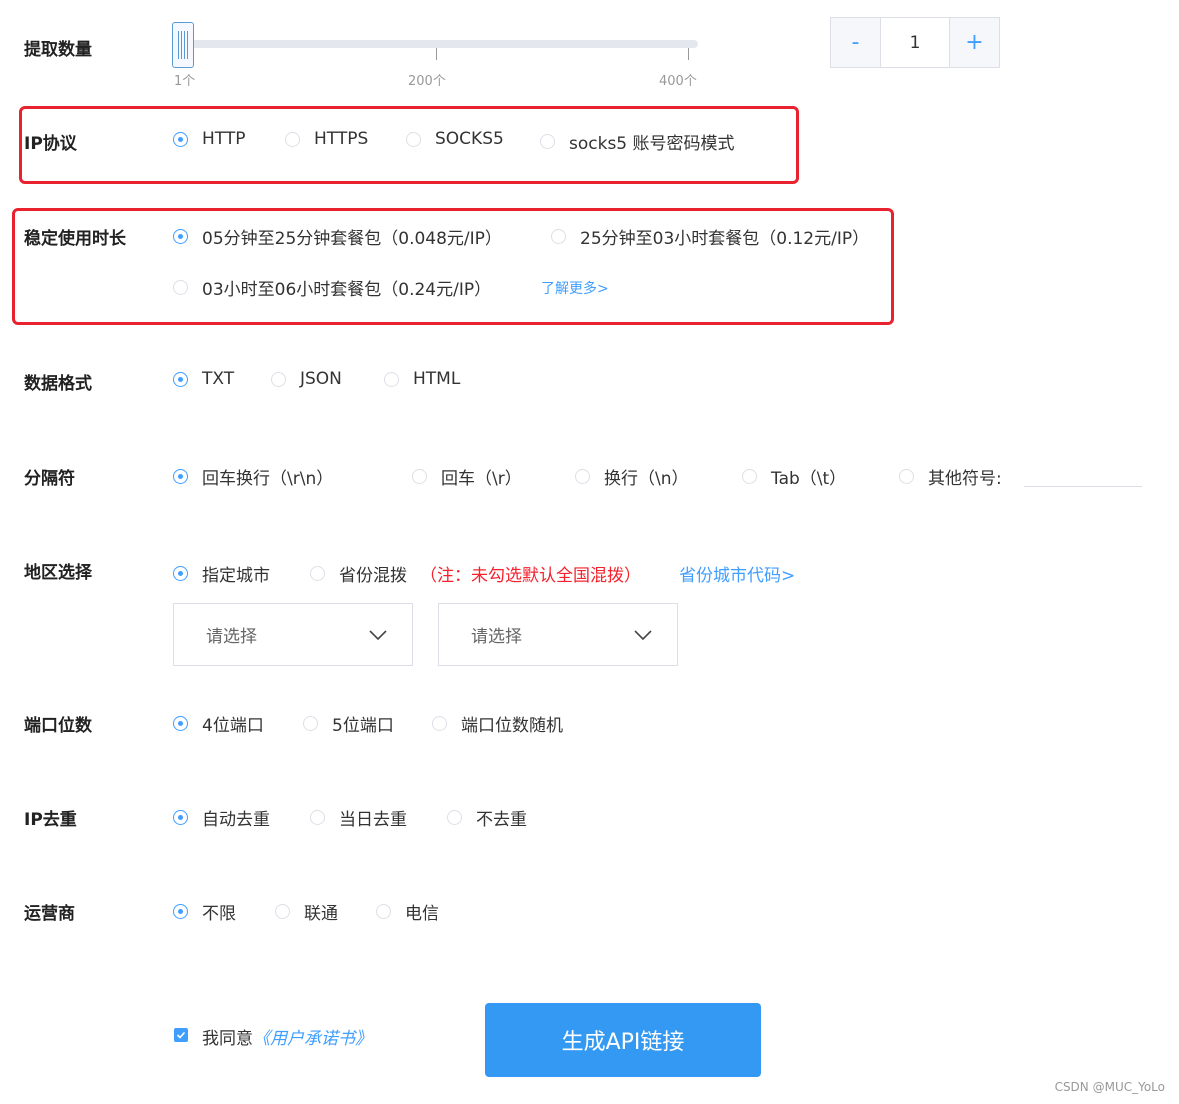 Image resolution: width=1179 pixels, height=1104 pixels. What do you see at coordinates (49, 479) in the screenshot?
I see `separator-label: 分隔符` at bounding box center [49, 479].